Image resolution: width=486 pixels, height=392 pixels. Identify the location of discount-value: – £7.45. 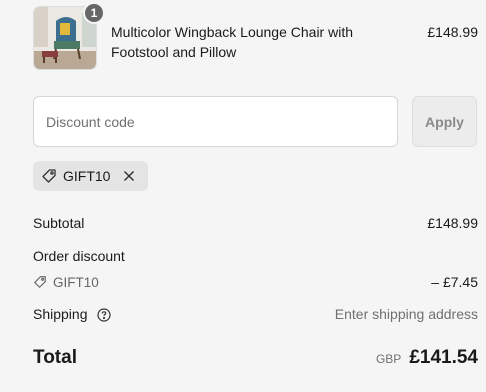
(454, 282).